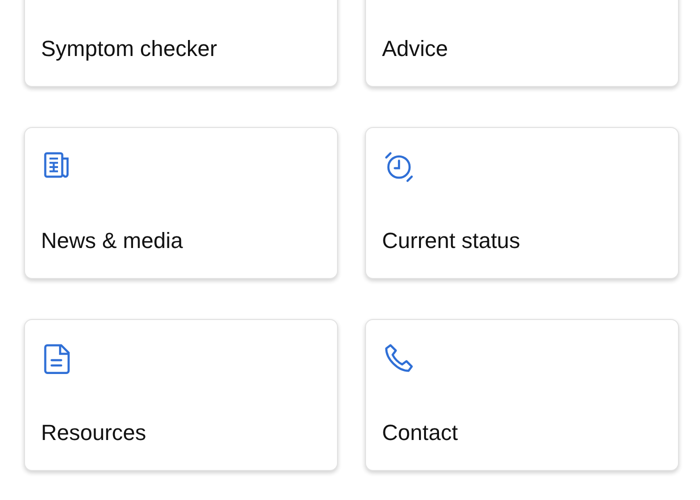  Describe the element at coordinates (420, 433) in the screenshot. I see `card-label: Contact` at that location.